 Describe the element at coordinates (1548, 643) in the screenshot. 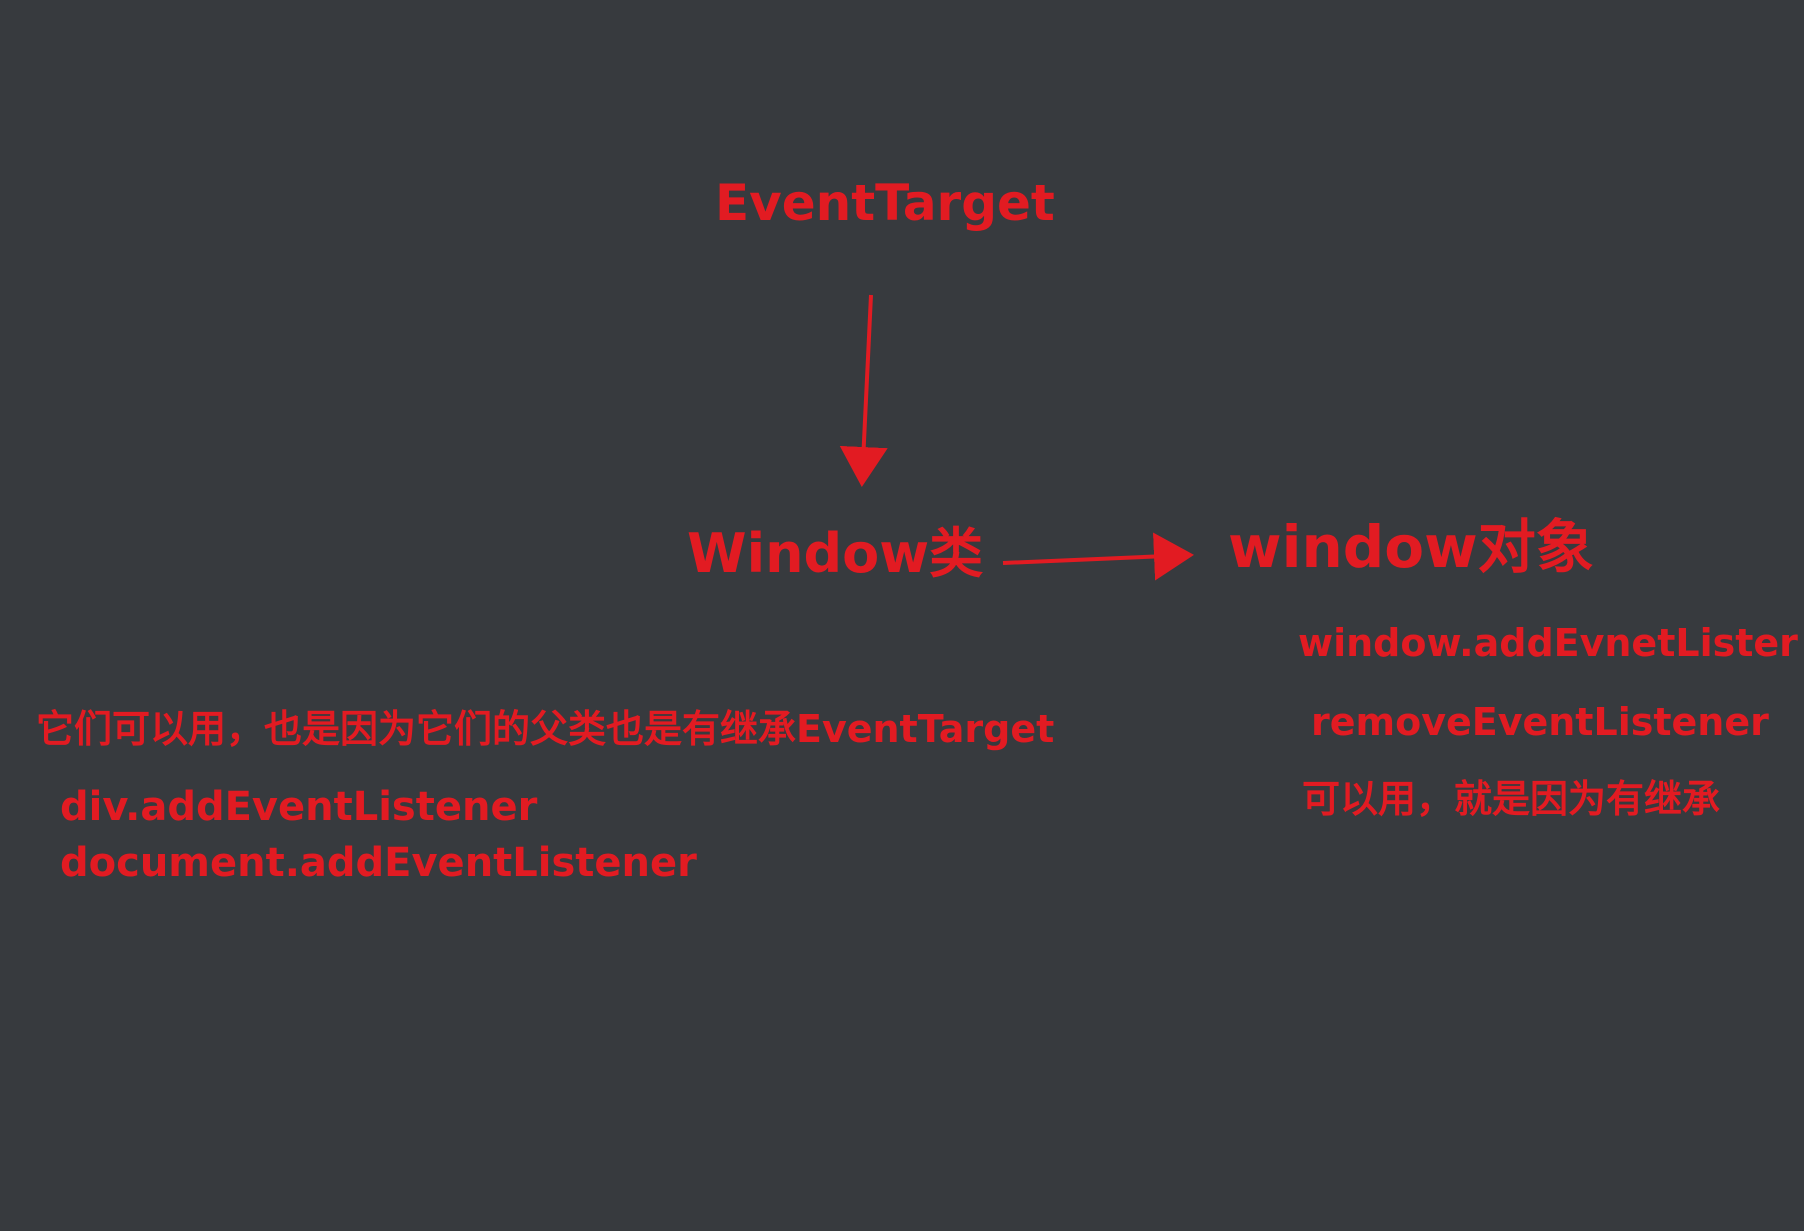

I see `note-window-add: window.addEvnetLister` at that location.